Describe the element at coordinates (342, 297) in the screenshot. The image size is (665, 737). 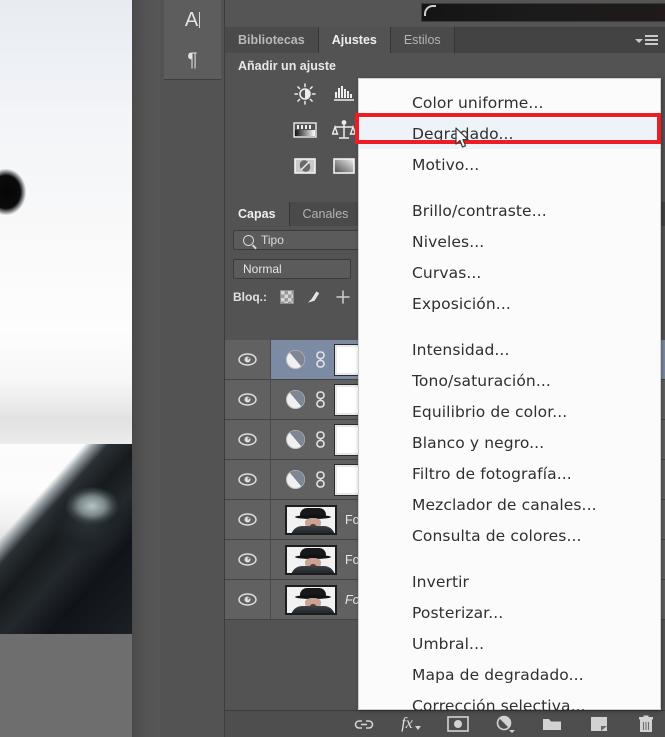
I see `lock-position-icon` at that location.